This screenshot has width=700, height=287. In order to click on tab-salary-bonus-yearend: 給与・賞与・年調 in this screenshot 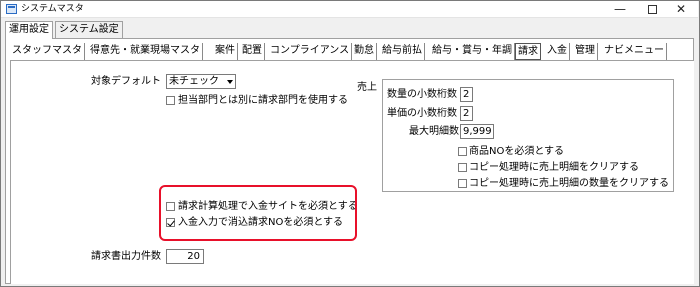, I will do `click(472, 51)`.